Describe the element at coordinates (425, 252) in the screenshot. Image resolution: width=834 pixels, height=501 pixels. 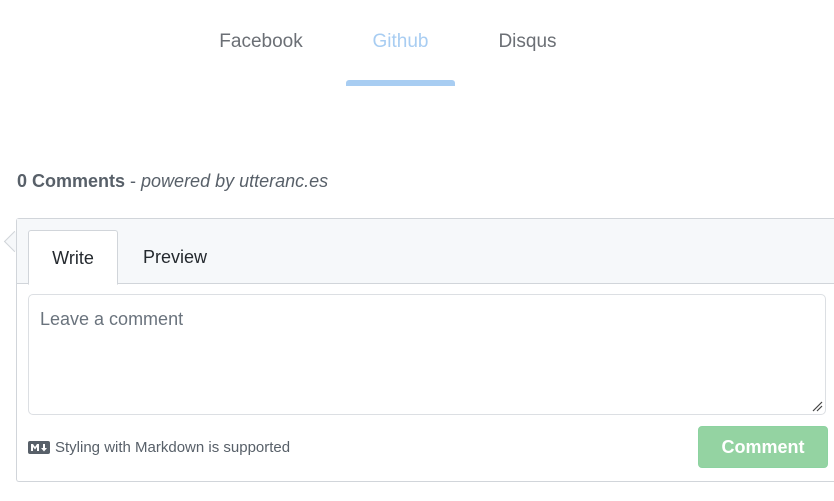
I see `editor-tab-bar: Write Preview` at that location.